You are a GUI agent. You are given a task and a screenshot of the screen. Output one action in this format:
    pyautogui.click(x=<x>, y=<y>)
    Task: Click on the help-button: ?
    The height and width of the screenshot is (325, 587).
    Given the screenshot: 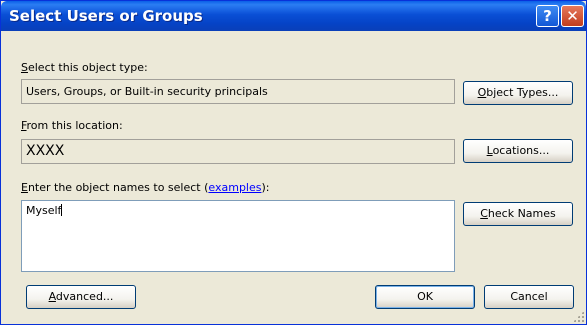 What is the action you would take?
    pyautogui.click(x=547, y=16)
    